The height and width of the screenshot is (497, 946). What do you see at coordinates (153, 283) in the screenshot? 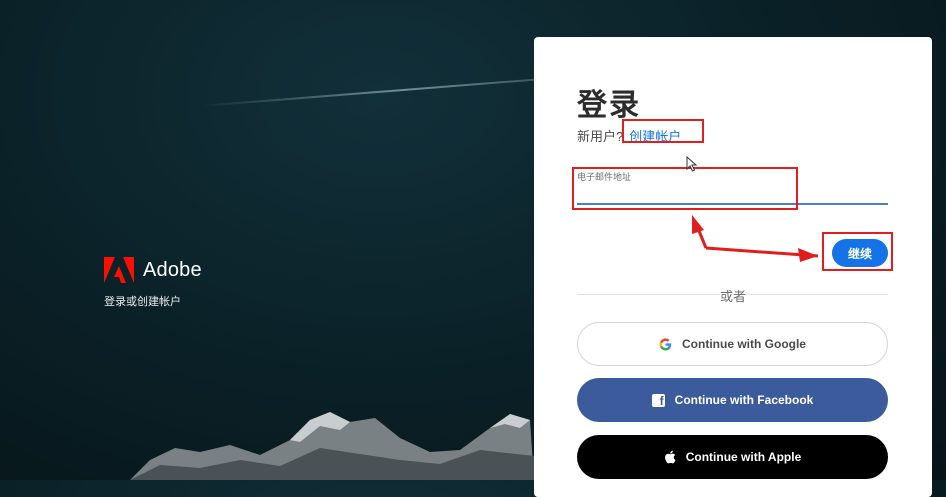
I see `brand-block: Adobe 登录或创建帐户` at bounding box center [153, 283].